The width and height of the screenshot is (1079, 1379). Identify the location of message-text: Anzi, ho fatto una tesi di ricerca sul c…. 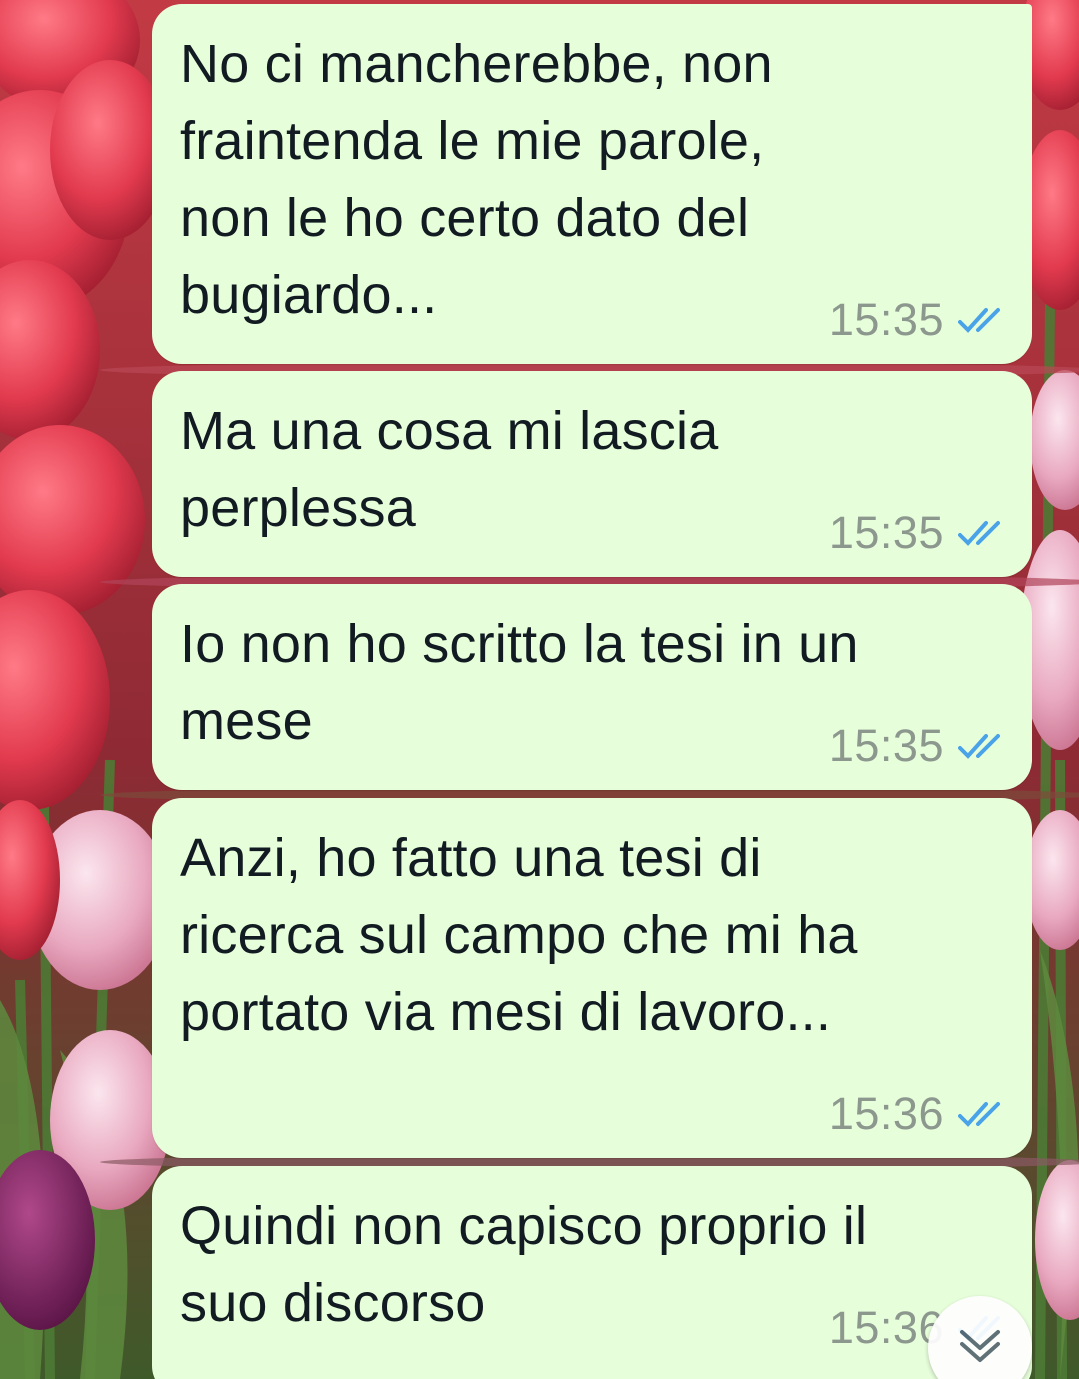
(519, 935).